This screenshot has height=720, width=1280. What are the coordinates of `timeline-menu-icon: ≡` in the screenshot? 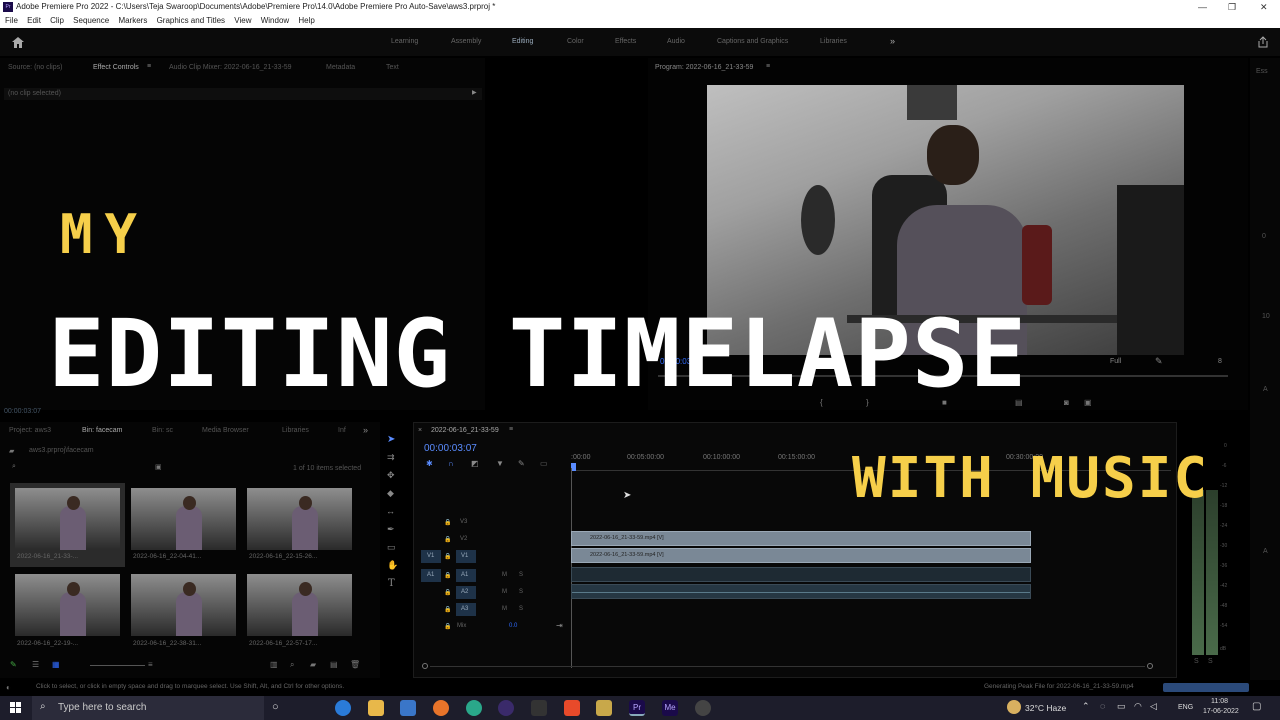 It's located at (511, 429).